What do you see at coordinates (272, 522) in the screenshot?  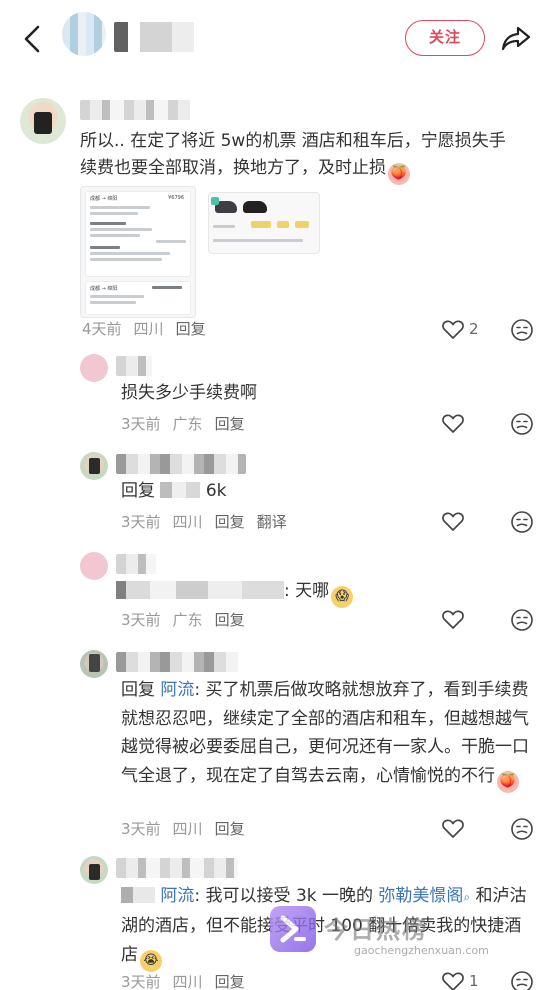 I see `translate-button: 翻译` at bounding box center [272, 522].